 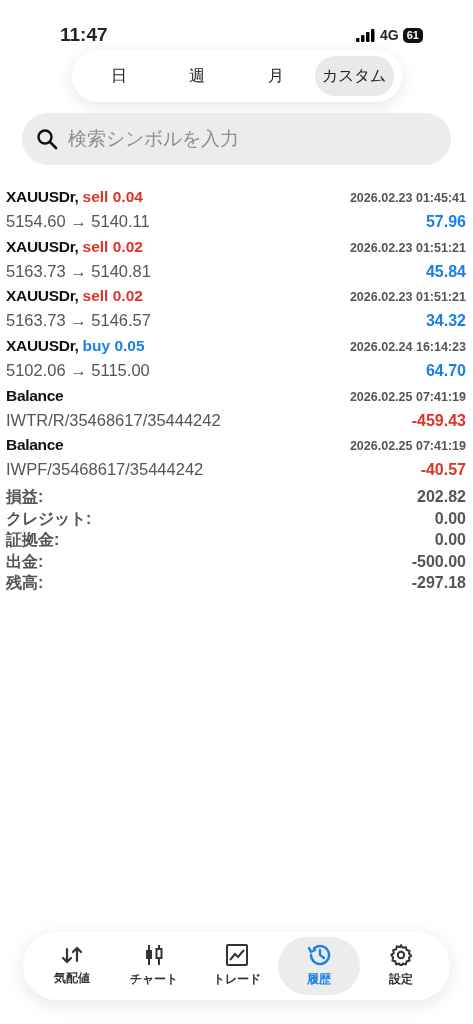 I want to click on period-tab: 週, so click(x=197, y=76).